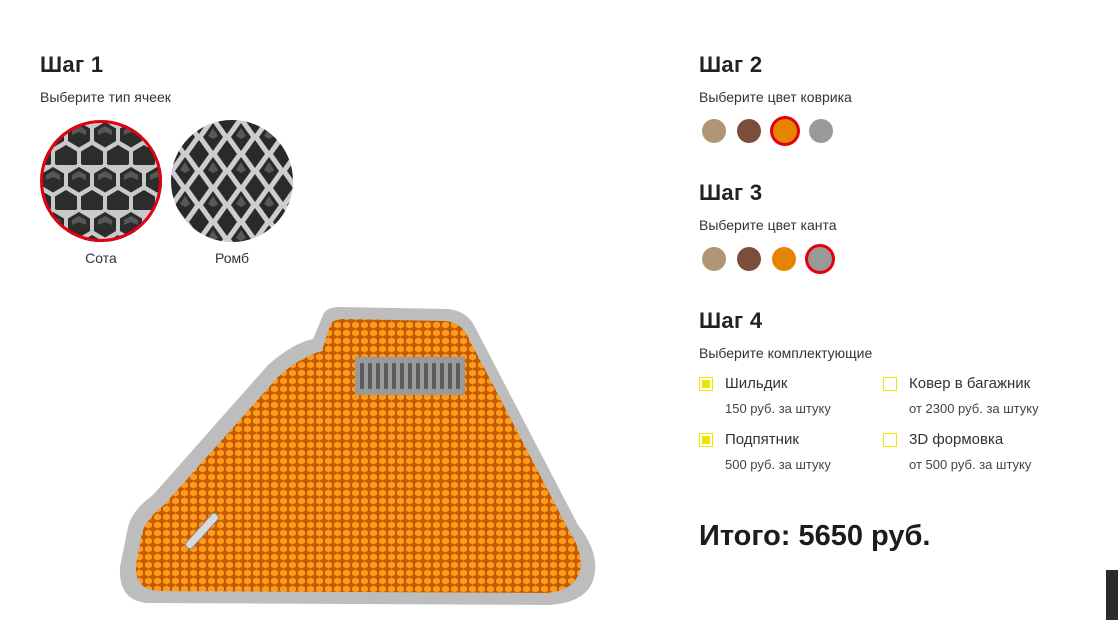 This screenshot has height=620, width=1118. I want to click on total-price: Итого: 5650 руб., so click(814, 536).